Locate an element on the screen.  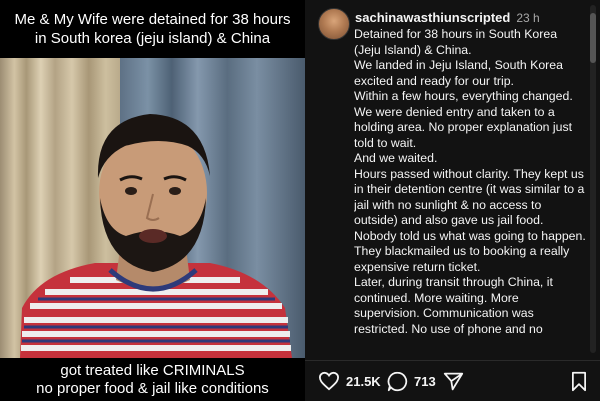
username-link: sachinawasthiunscripted is located at coordinates (432, 17).